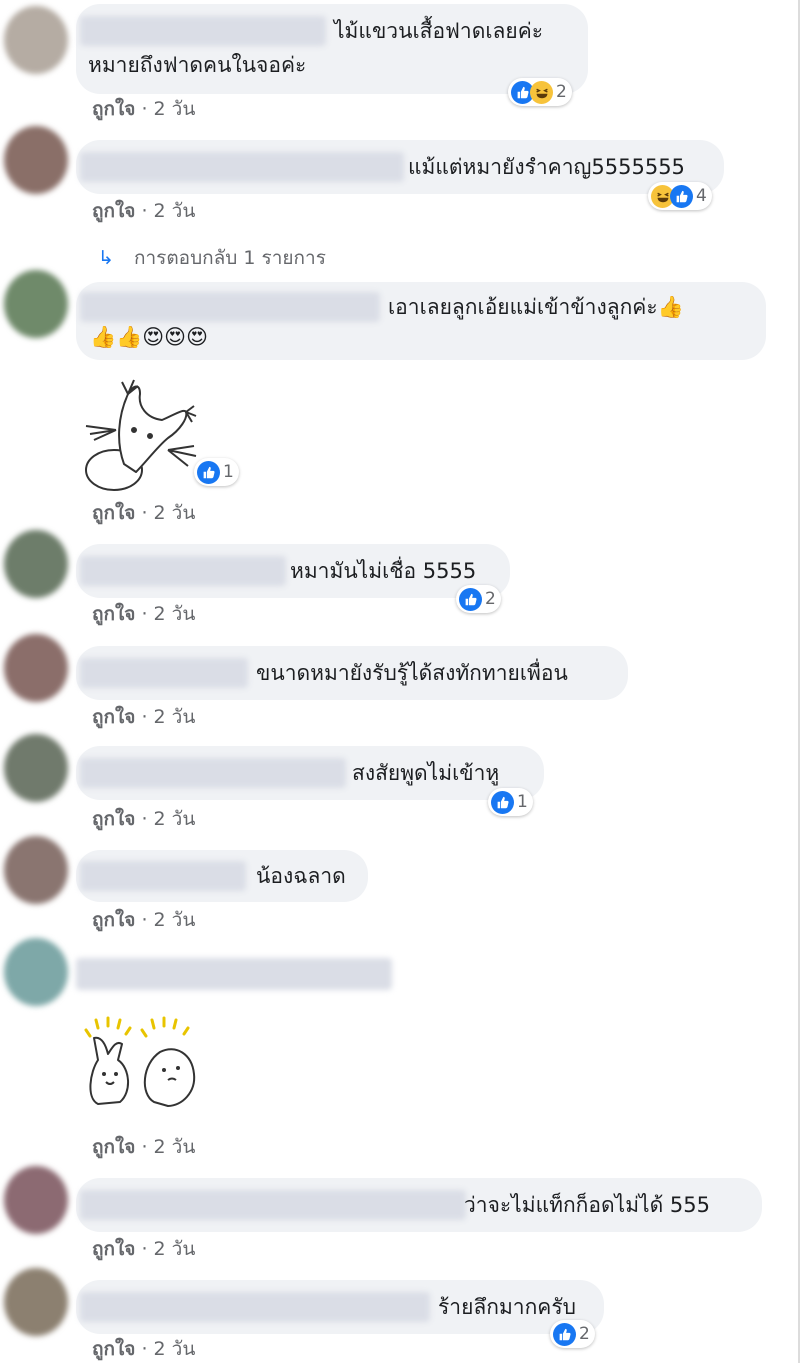  I want to click on haha-icon, so click(541, 92).